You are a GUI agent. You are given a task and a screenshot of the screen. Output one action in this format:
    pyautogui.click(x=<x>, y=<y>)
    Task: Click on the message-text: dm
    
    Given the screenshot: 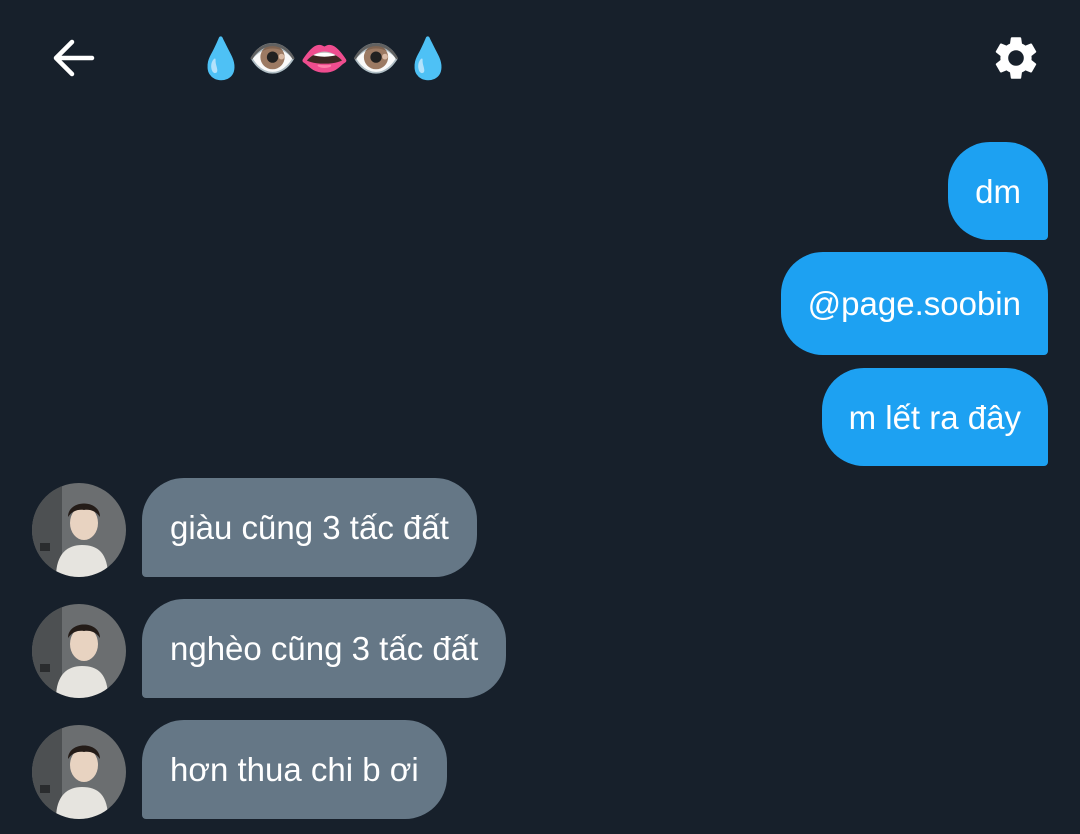 What is the action you would take?
    pyautogui.click(x=998, y=191)
    